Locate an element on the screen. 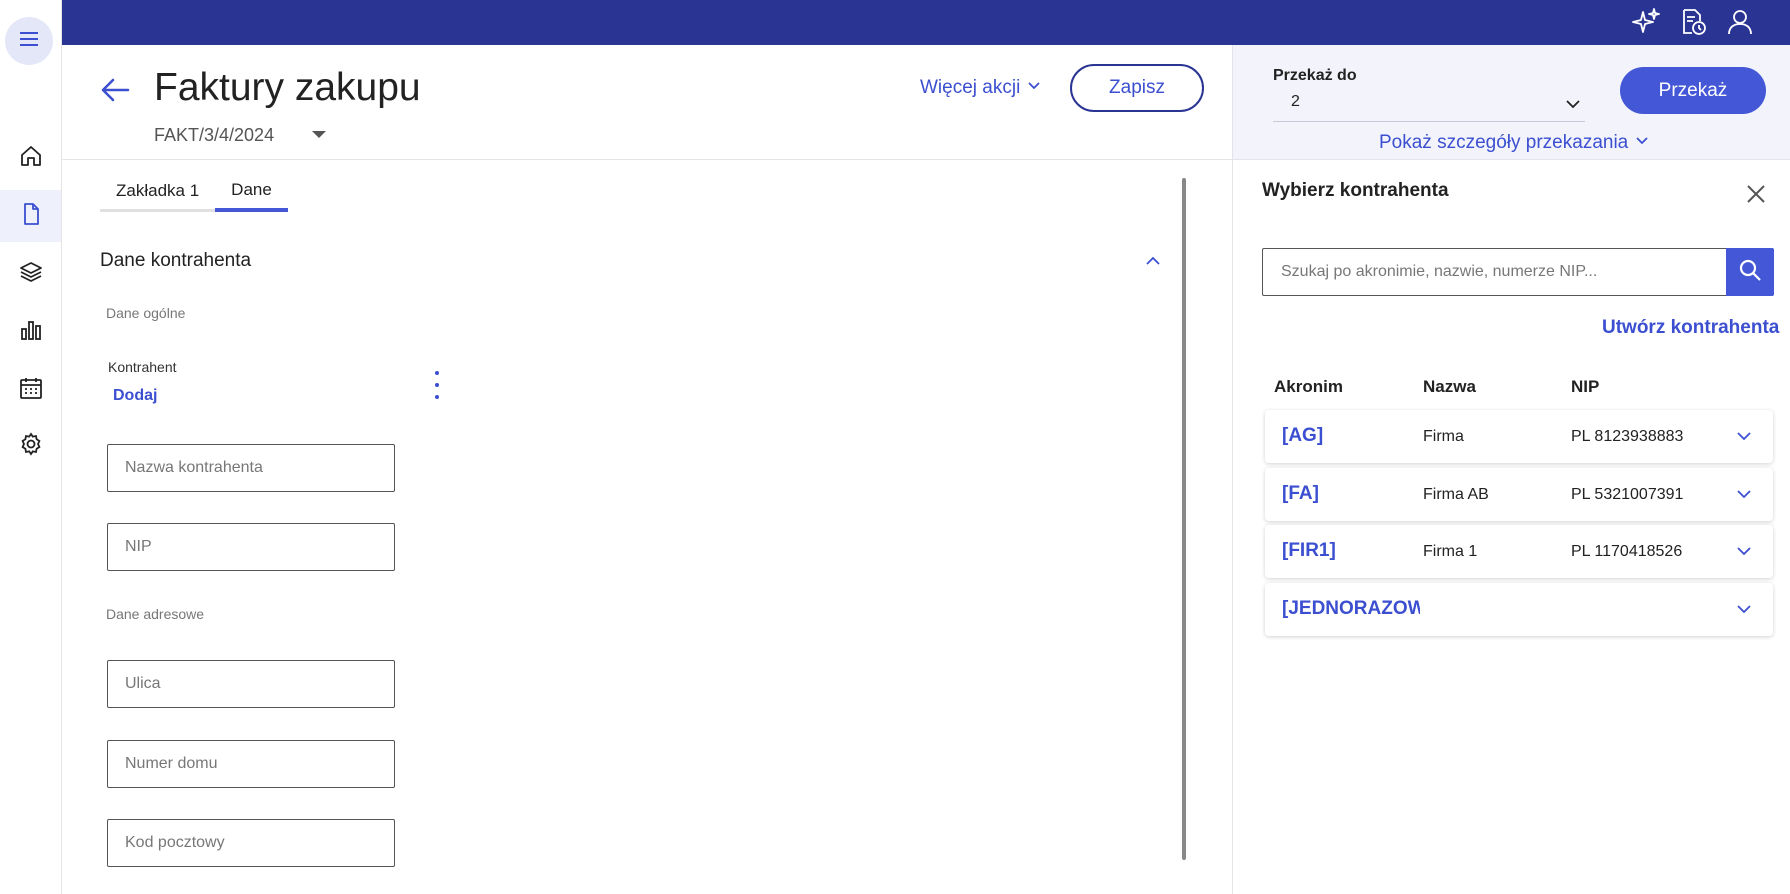 The width and height of the screenshot is (1790, 894). search-icon is located at coordinates (1750, 272).